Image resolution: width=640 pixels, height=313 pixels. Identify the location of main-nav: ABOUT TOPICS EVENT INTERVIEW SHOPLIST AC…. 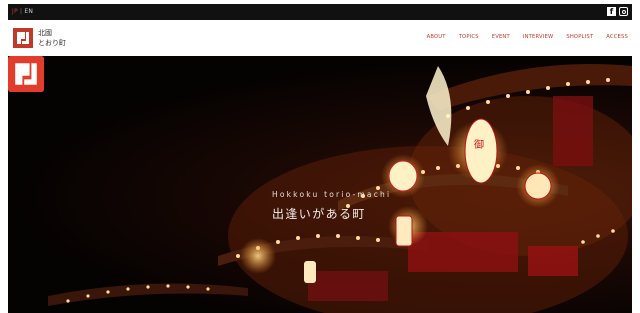
(527, 37).